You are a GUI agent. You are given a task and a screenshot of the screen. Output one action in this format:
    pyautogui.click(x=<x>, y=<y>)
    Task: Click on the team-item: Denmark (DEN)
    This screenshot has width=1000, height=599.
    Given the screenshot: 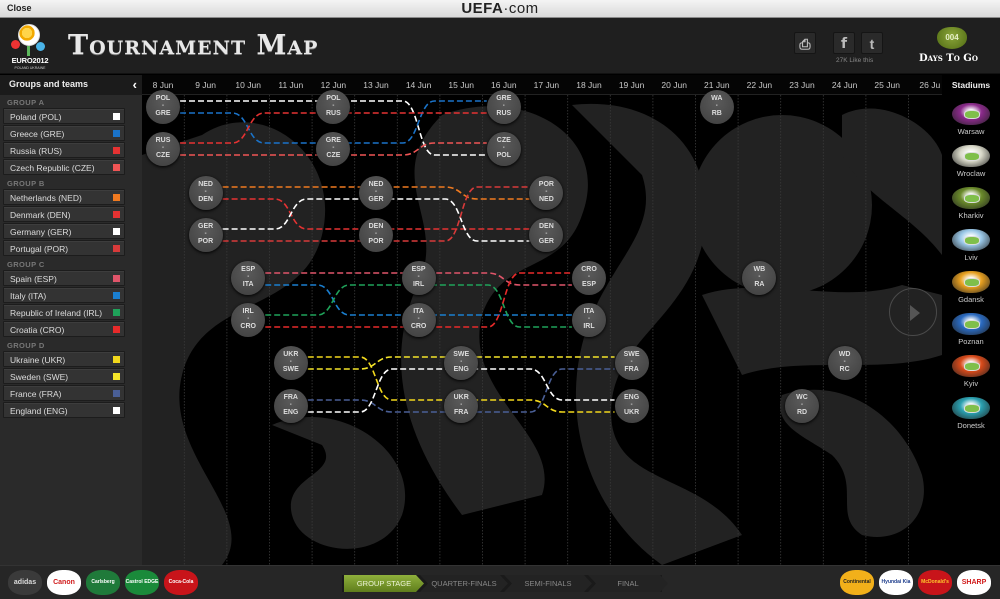 What is the action you would take?
    pyautogui.click(x=64, y=214)
    